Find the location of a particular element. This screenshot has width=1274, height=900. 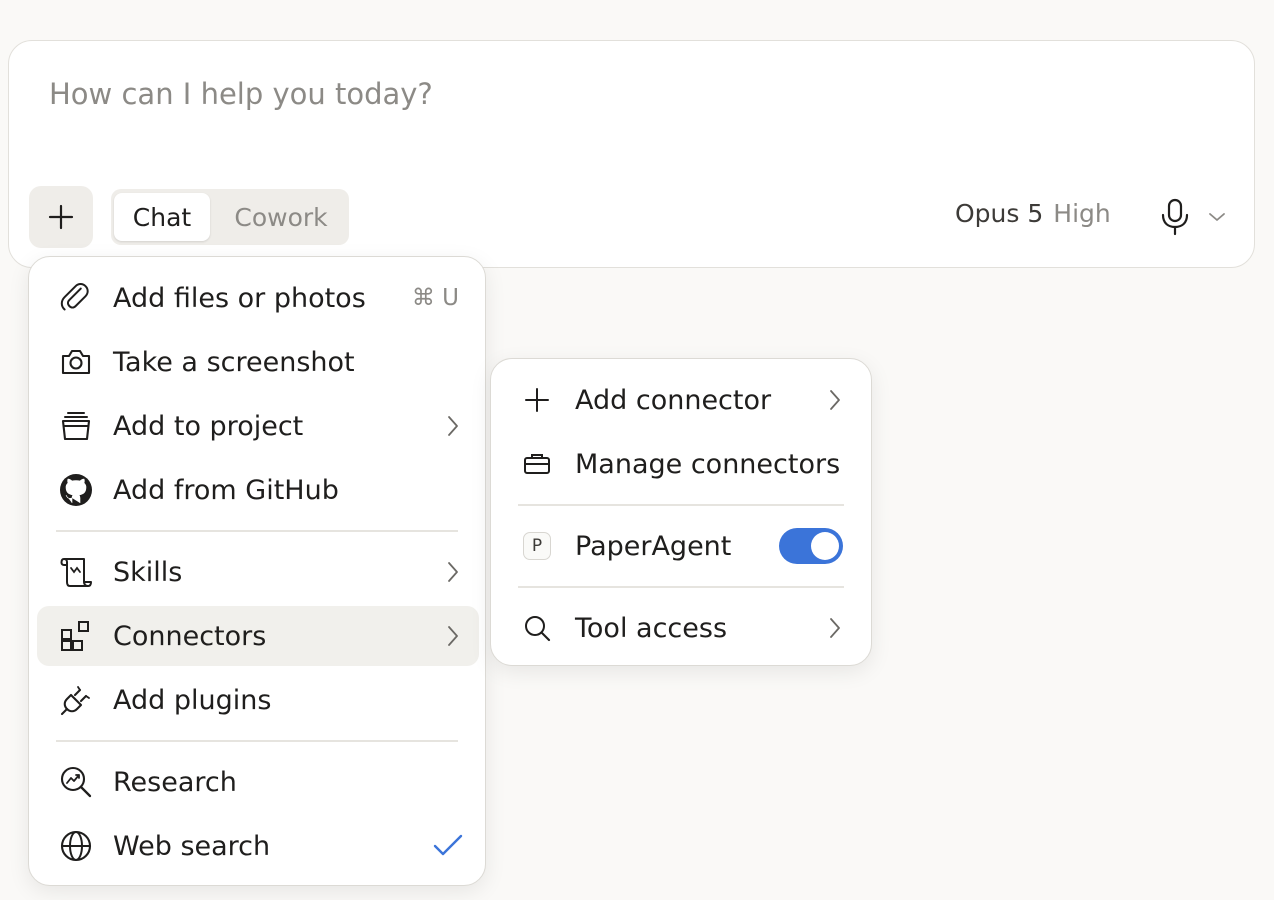

chevron-down-icon is located at coordinates (1217, 217).